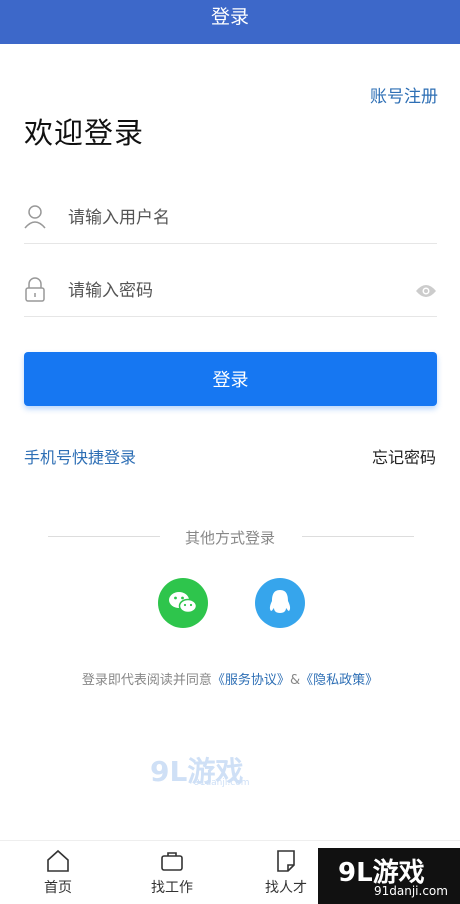 The image size is (460, 904). Describe the element at coordinates (229, 17) in the screenshot. I see `page-title: 登录` at that location.